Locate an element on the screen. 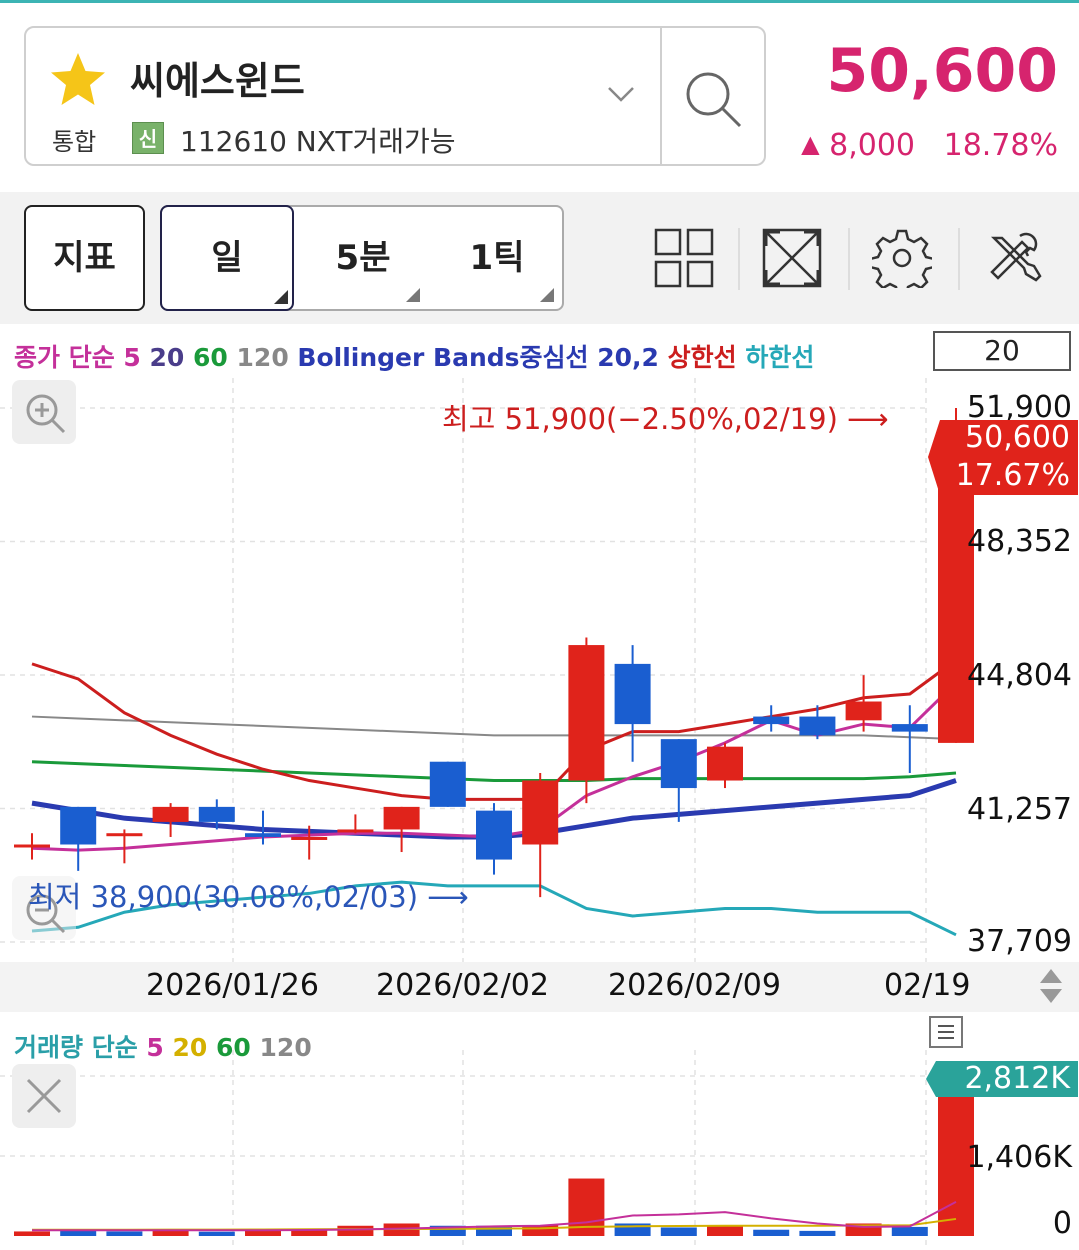 This screenshot has width=1079, height=1250. change-percent: 18.78% is located at coordinates (1000, 145).